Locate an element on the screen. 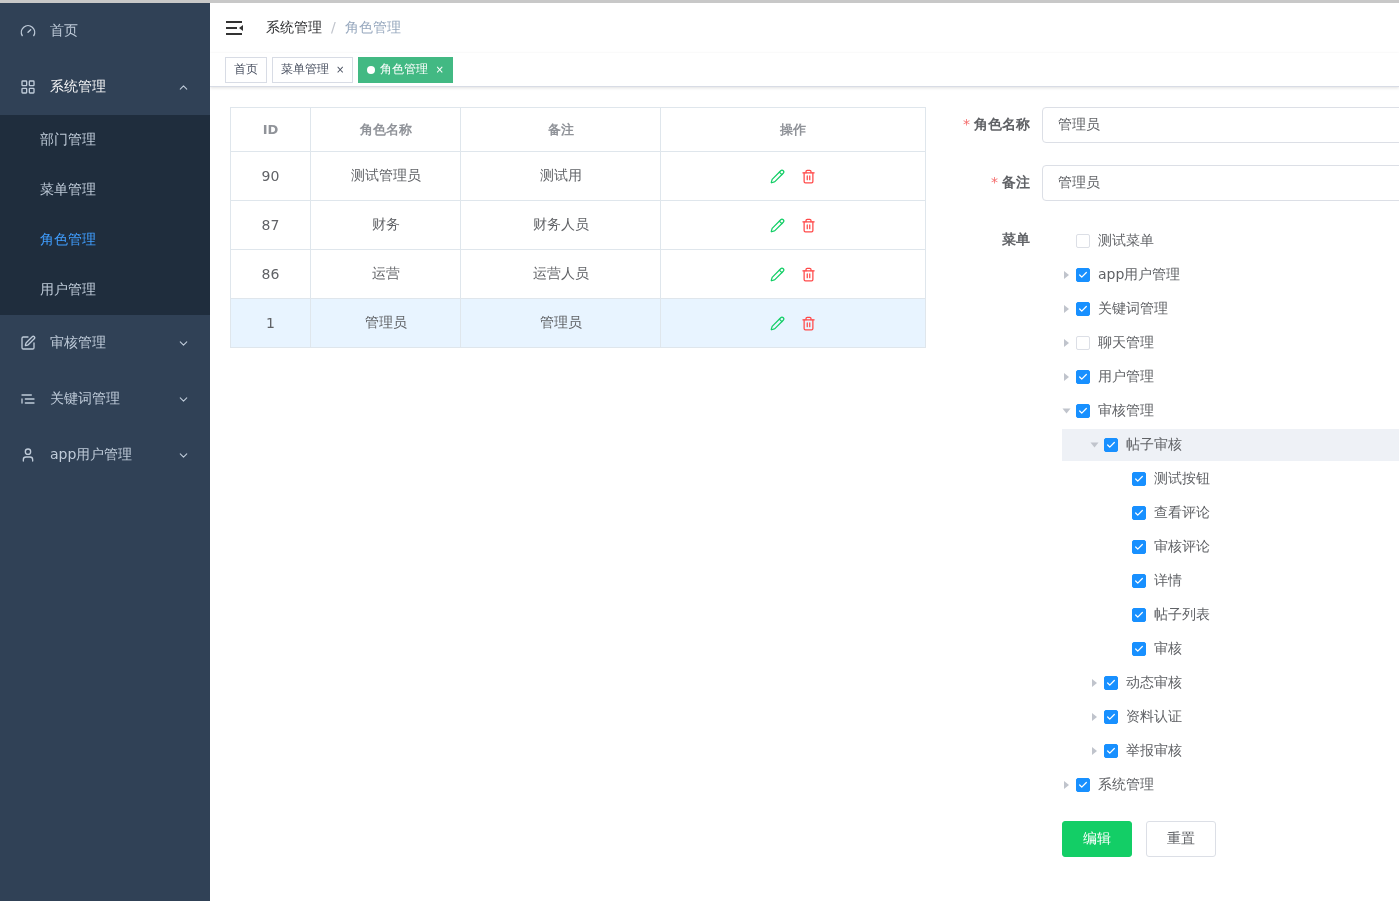  menu-label: 首页 is located at coordinates (64, 31).